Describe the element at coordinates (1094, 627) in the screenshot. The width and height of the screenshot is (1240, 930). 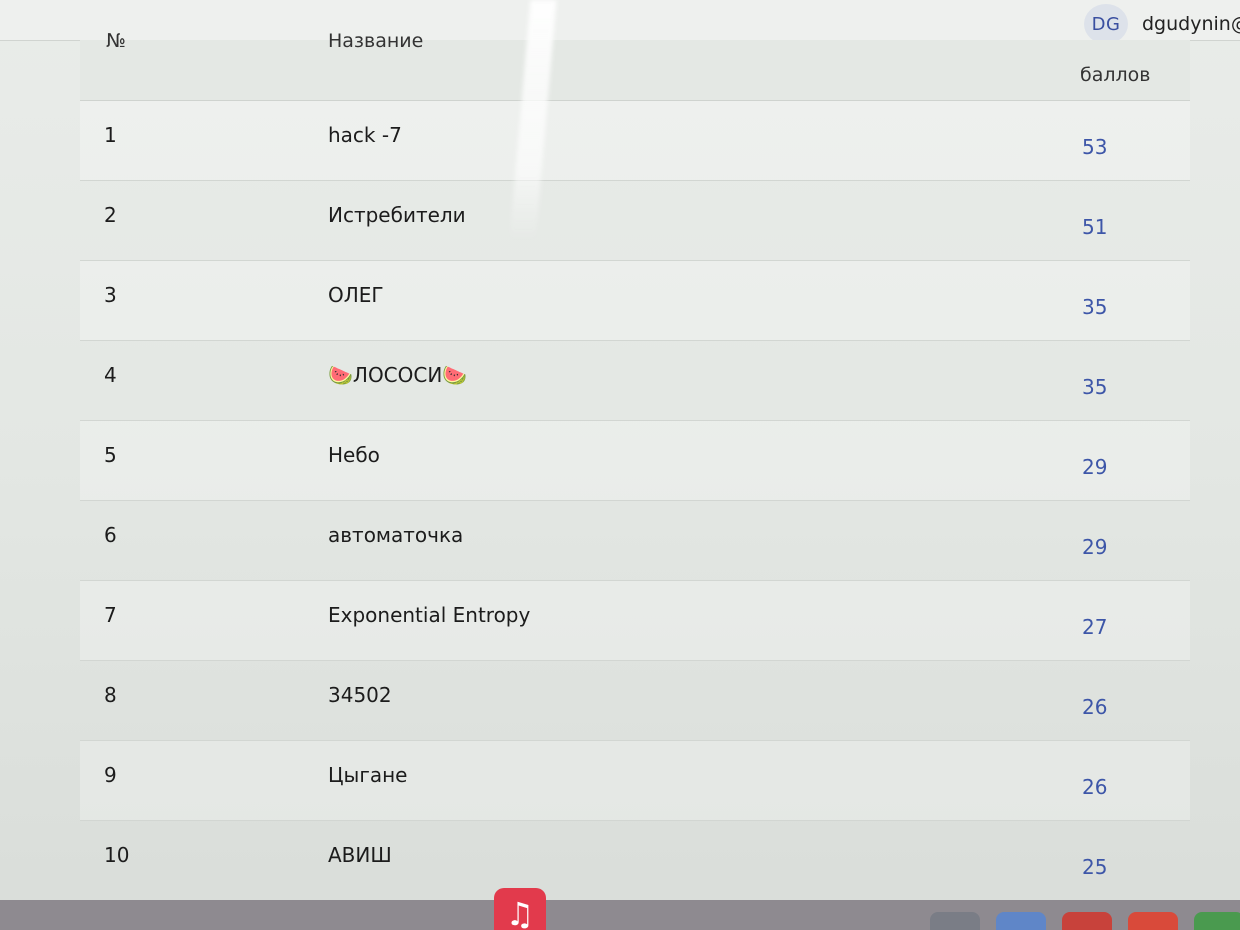
I see `row-score: 27` at that location.